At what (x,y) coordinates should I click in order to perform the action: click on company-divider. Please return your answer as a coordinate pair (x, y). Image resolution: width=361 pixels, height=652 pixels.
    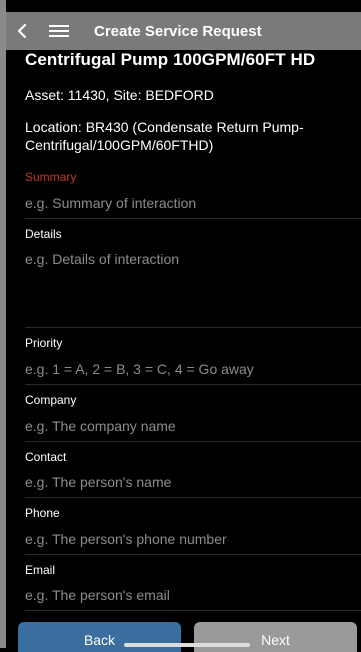
    Looking at the image, I should click on (193, 441).